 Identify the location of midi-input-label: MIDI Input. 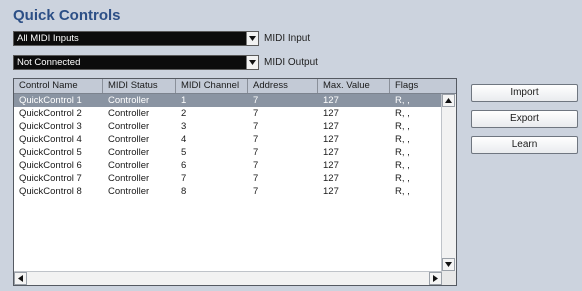
(287, 38).